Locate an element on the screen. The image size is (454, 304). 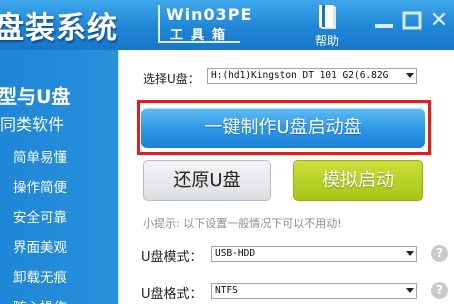
simulate-boot-button: 模拟启动 is located at coordinates (358, 180).